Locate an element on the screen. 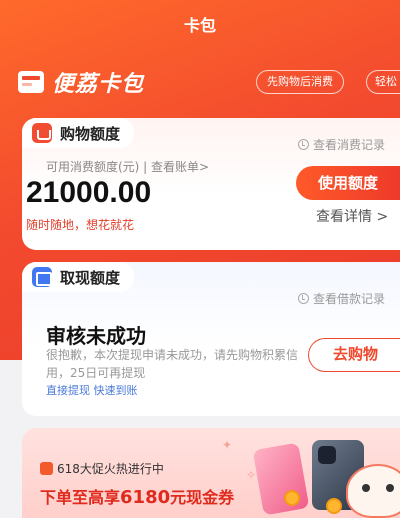  promo-title-amount: 6180 is located at coordinates (145, 497).